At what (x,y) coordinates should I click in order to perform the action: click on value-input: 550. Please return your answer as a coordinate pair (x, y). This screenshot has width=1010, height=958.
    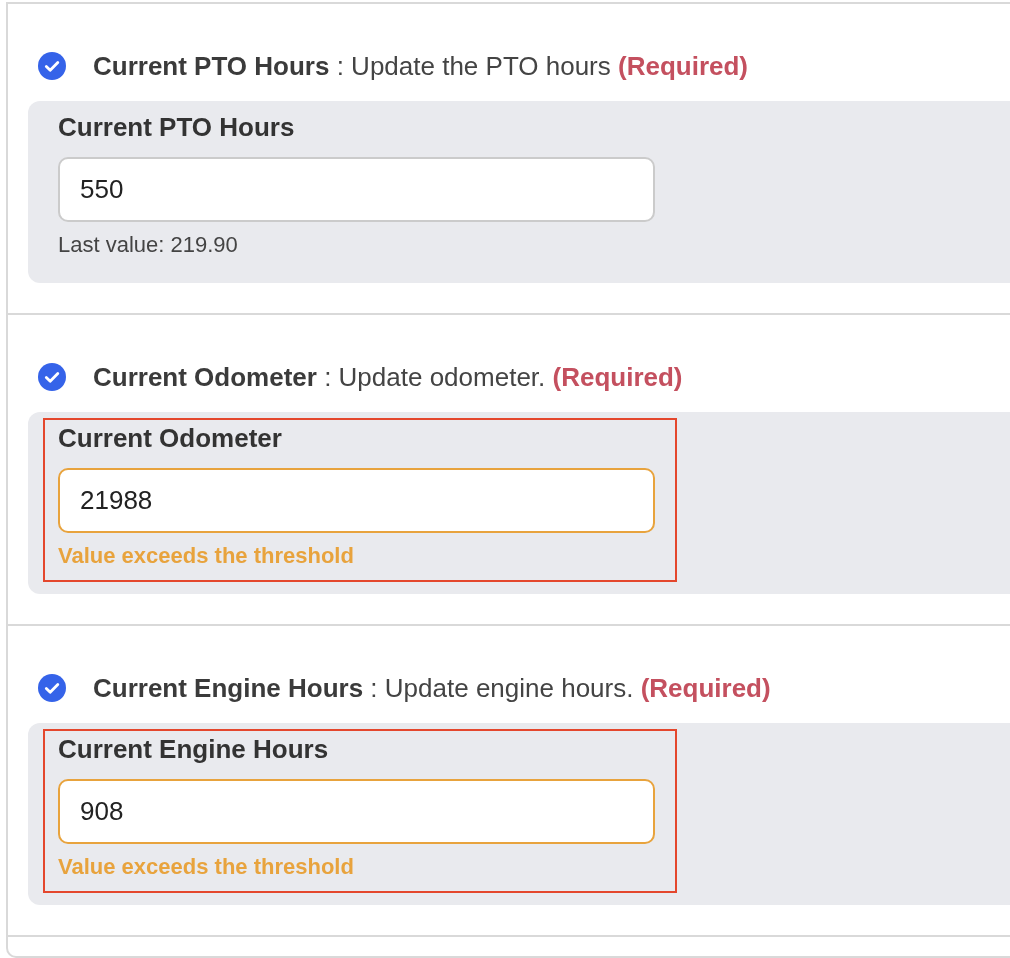
    Looking at the image, I should click on (356, 189).